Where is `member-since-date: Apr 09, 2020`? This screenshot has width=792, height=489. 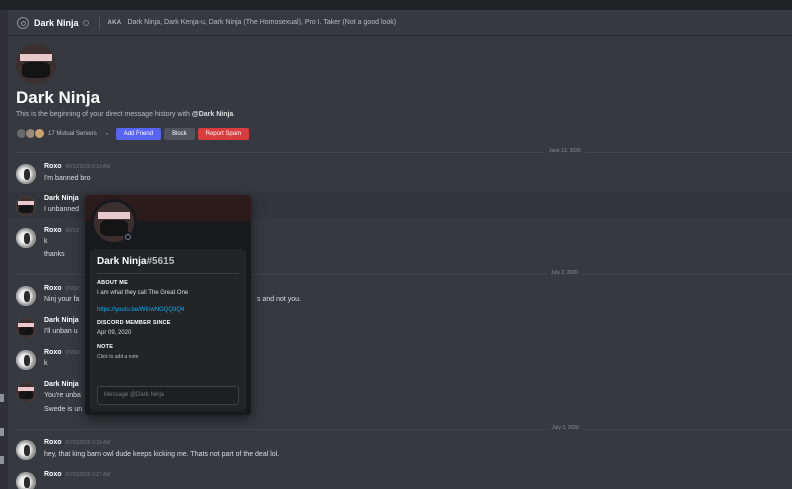 member-since-date: Apr 09, 2020 is located at coordinates (114, 333).